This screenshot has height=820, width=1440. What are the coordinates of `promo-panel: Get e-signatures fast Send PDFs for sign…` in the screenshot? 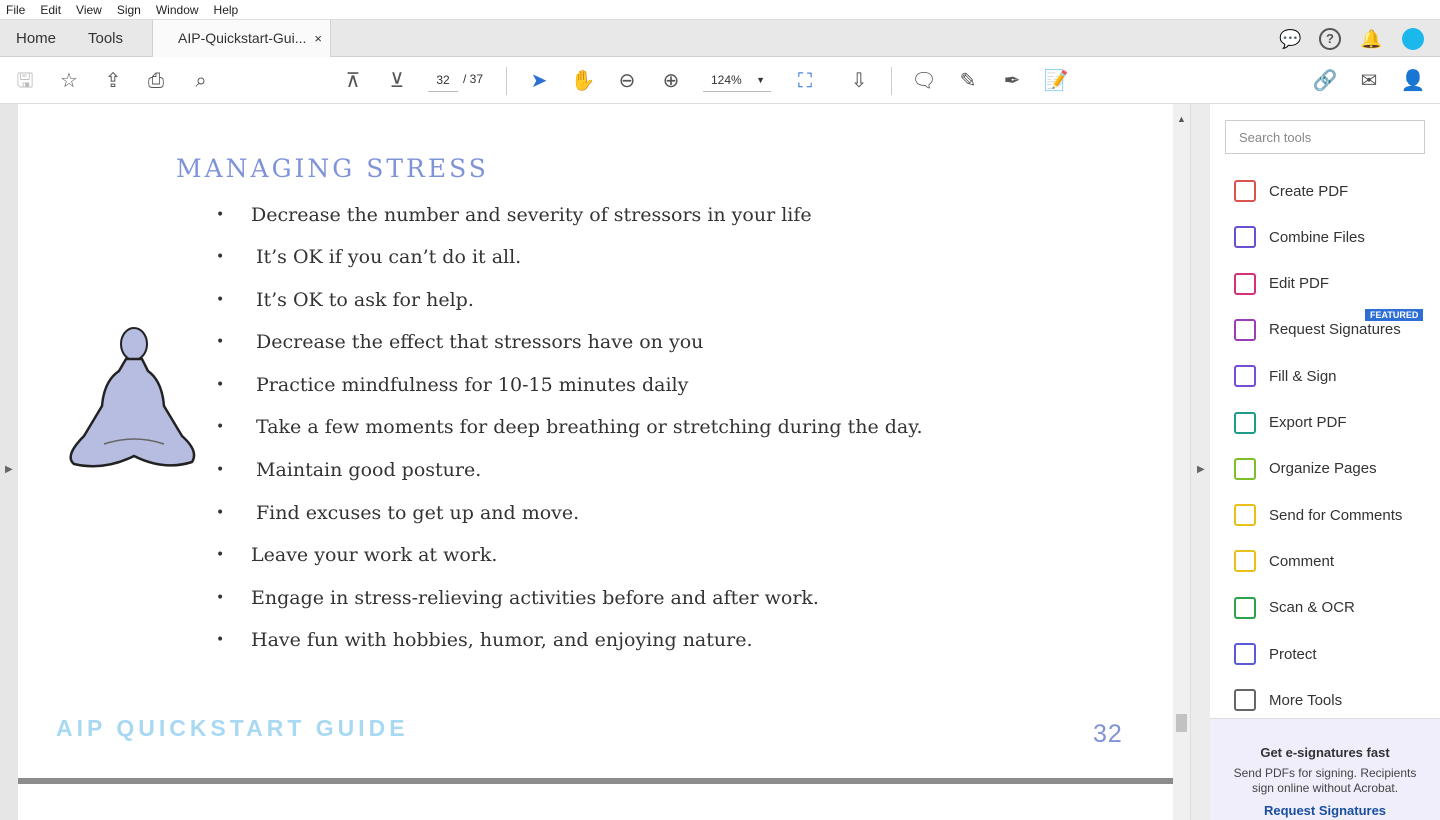 It's located at (1325, 769).